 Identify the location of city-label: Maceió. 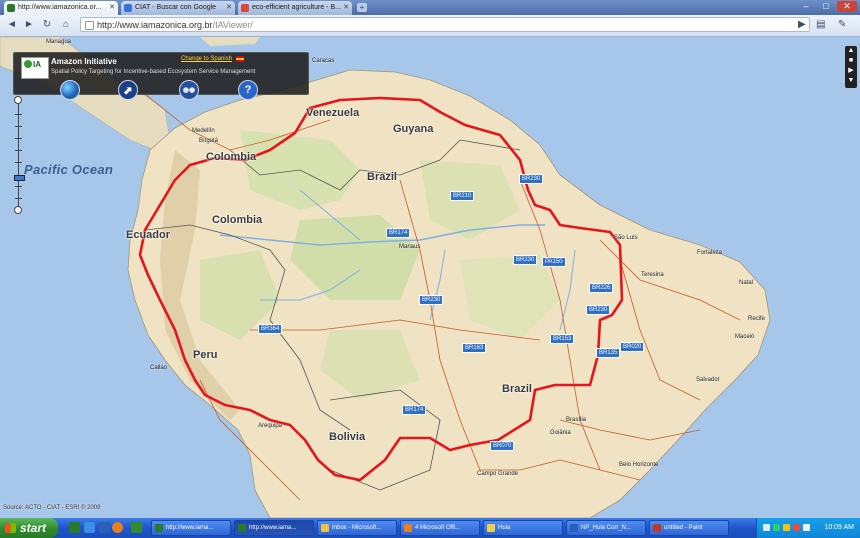
(745, 337).